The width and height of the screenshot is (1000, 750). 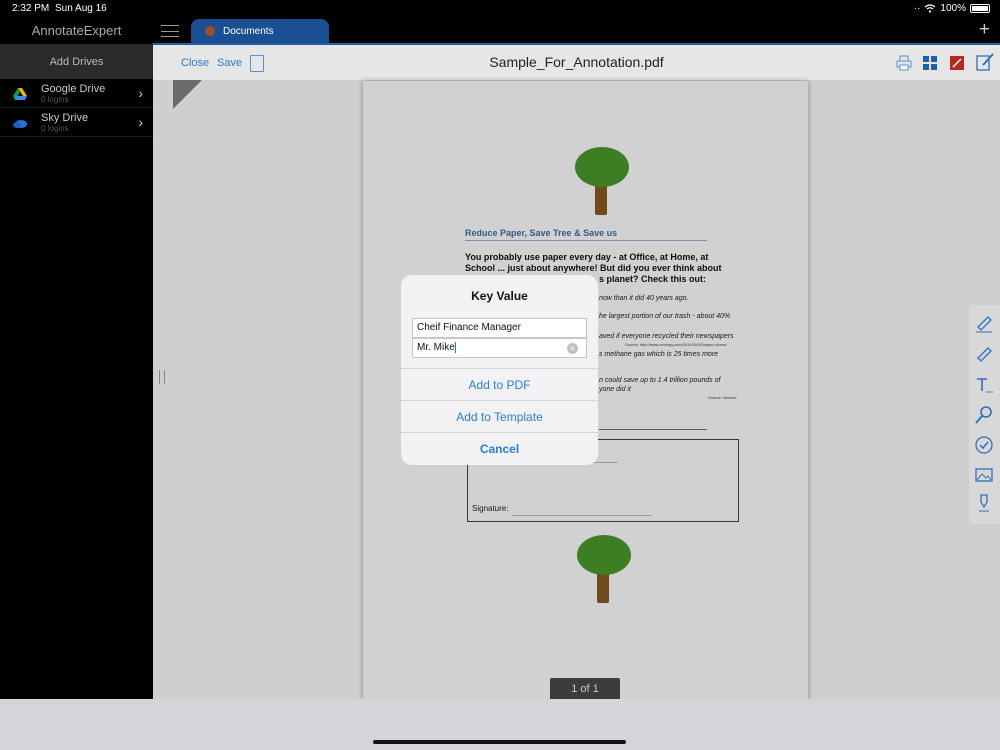 What do you see at coordinates (984, 30) in the screenshot?
I see `add-tab-icon: +` at bounding box center [984, 30].